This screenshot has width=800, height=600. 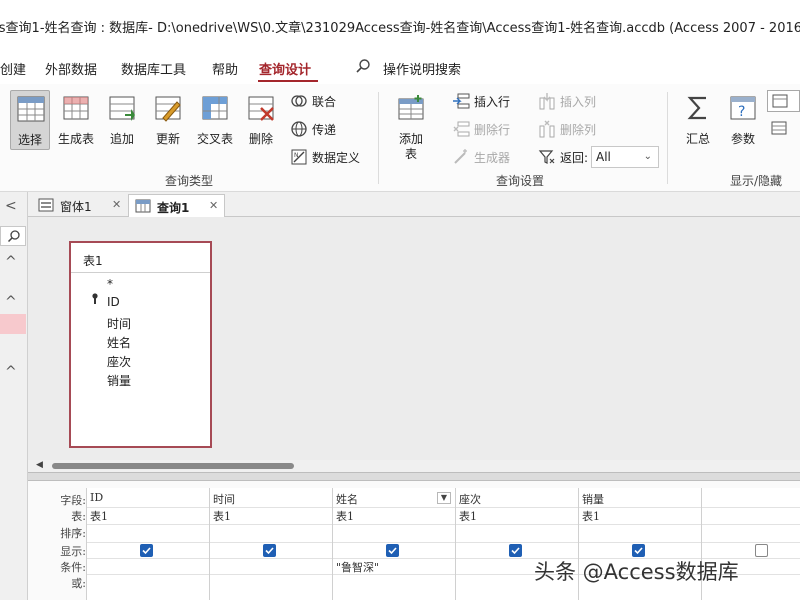 What do you see at coordinates (324, 130) in the screenshot?
I see `pass-through-label: 传递` at bounding box center [324, 130].